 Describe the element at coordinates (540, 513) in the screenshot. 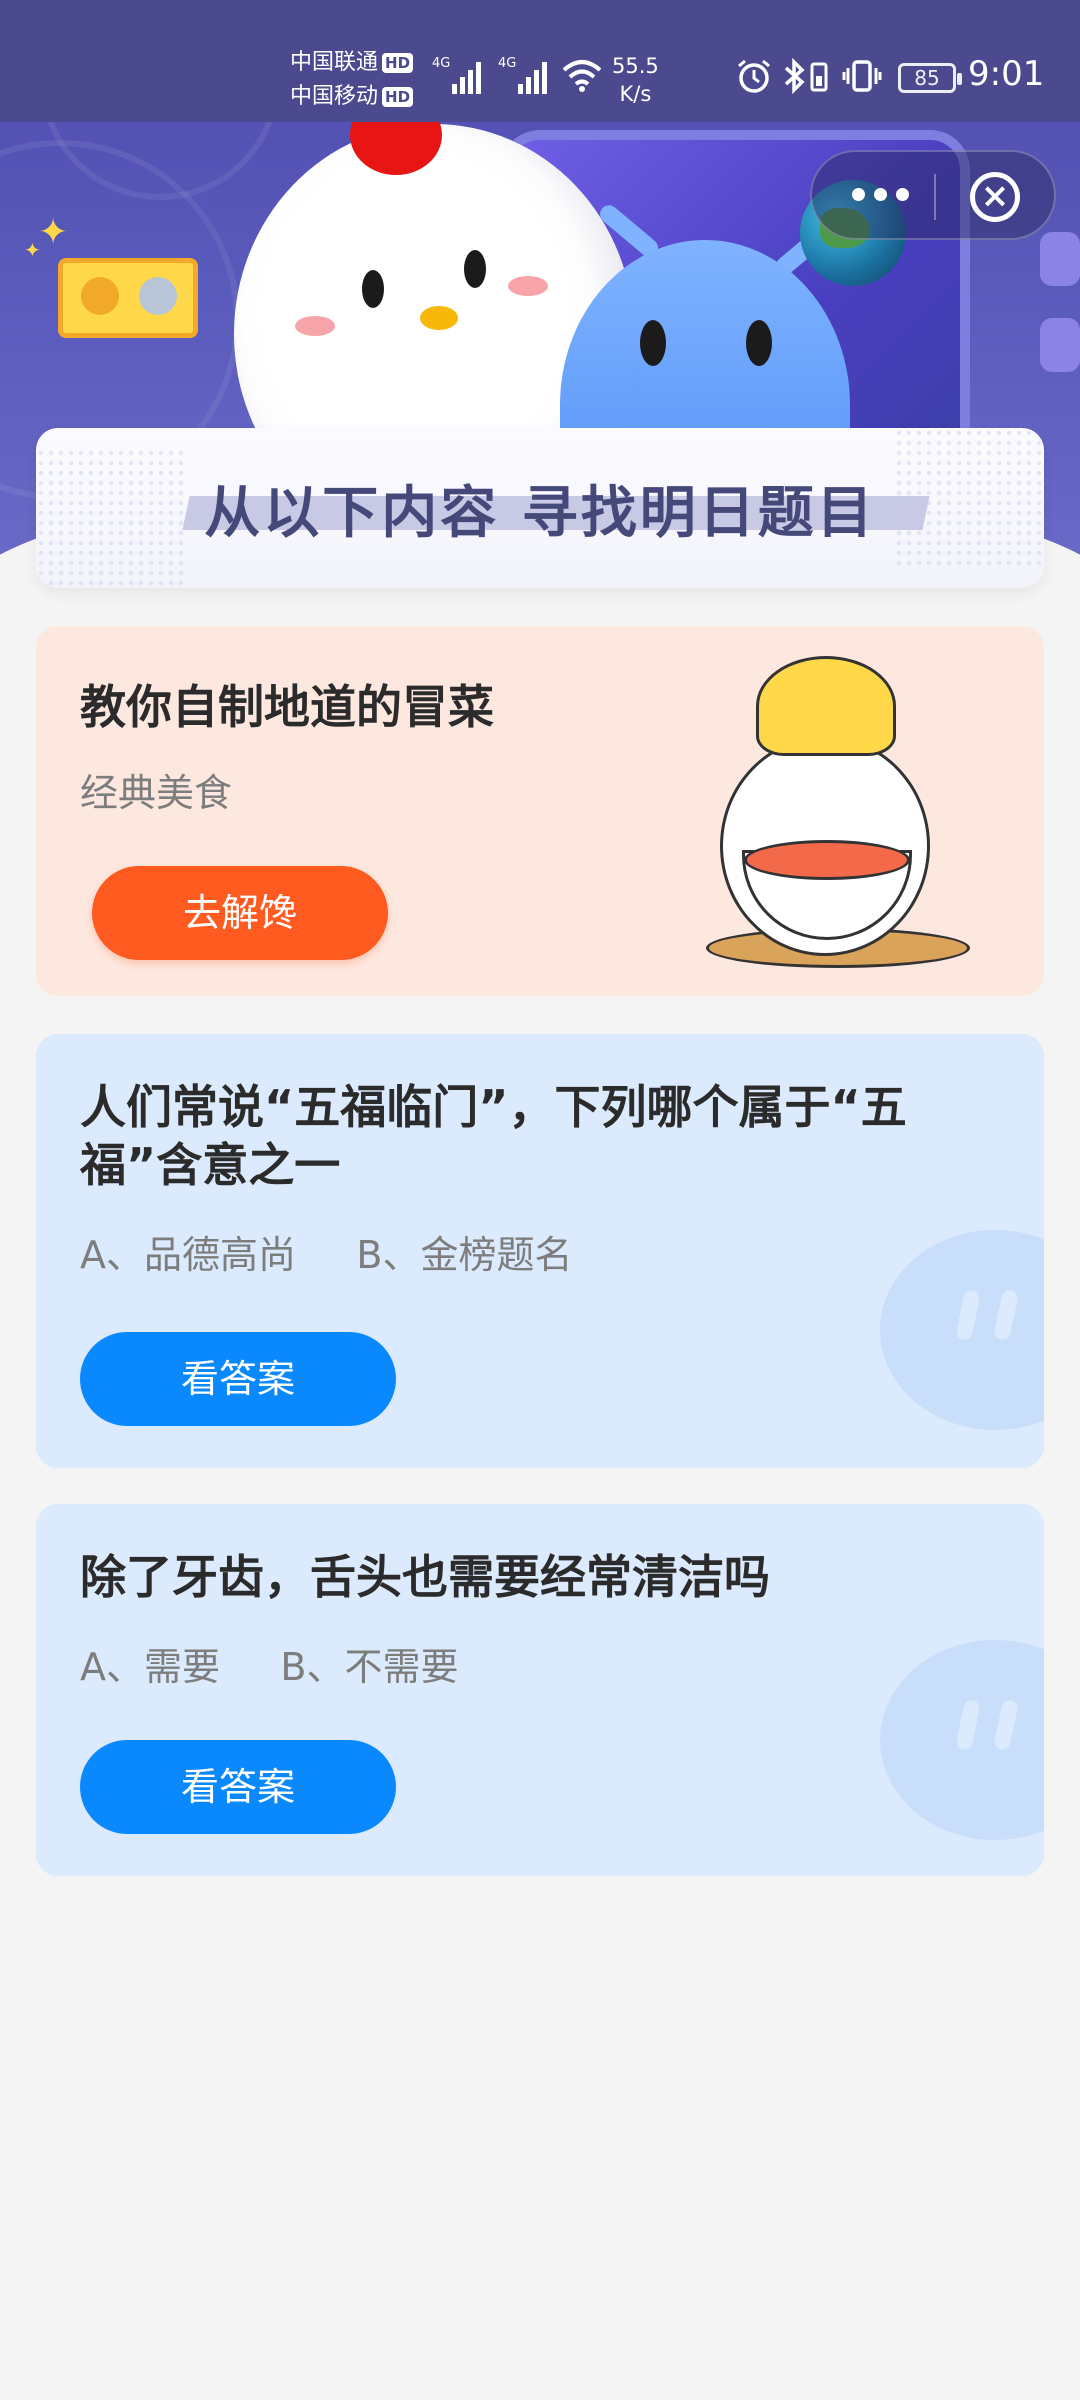

I see `banner-title: 从以下内容 寻找明日题目` at that location.